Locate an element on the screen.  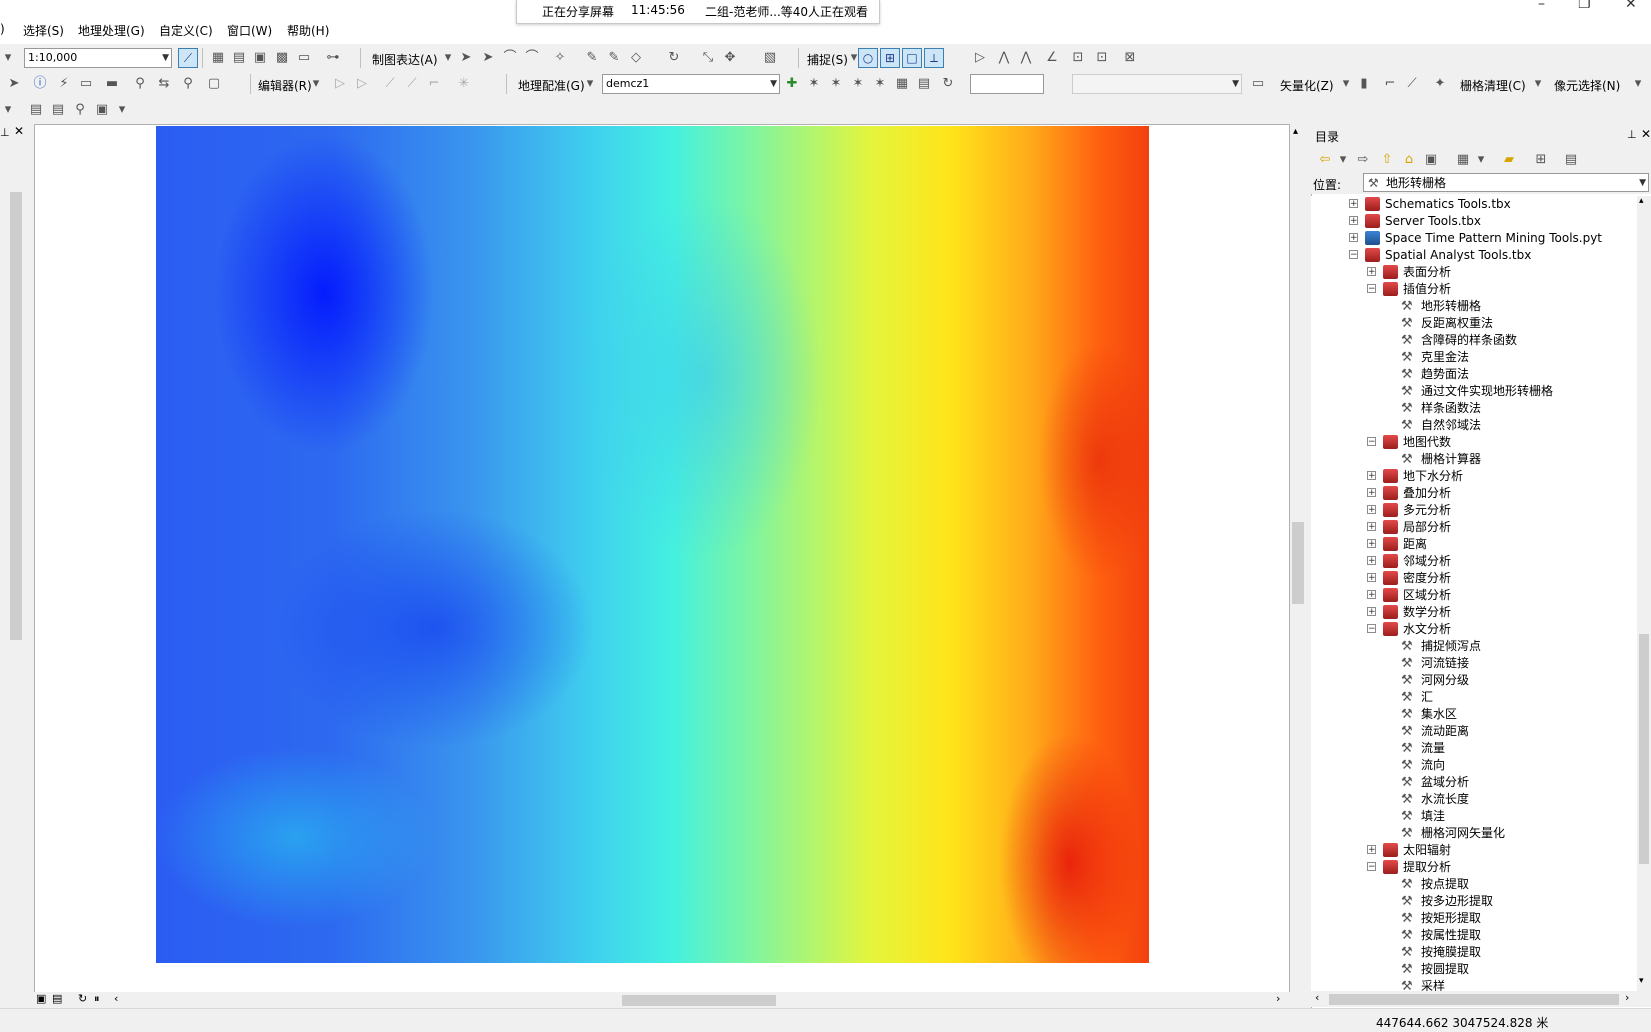
line-tool-icon: ⌐ is located at coordinates (1390, 84).